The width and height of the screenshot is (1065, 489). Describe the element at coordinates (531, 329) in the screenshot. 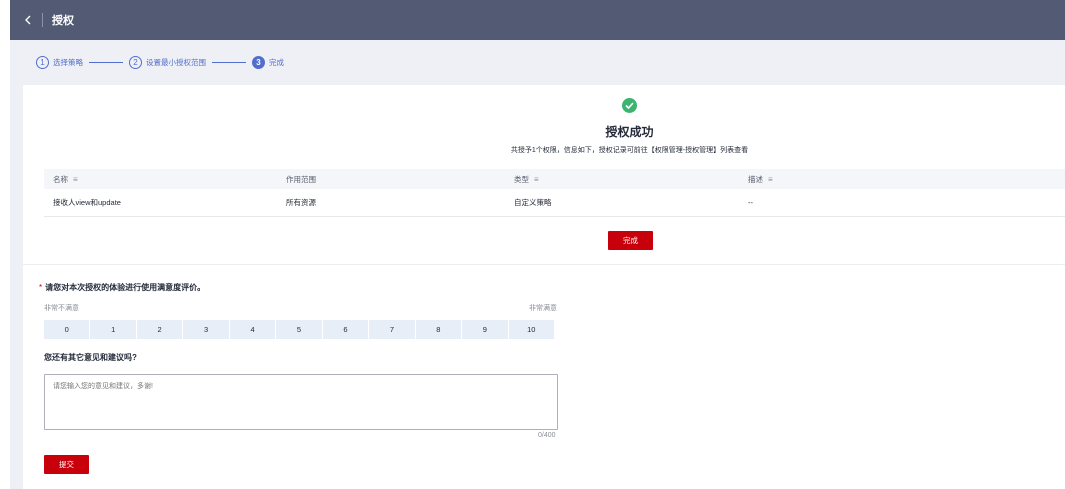

I see `rating-option-10: 10` at that location.